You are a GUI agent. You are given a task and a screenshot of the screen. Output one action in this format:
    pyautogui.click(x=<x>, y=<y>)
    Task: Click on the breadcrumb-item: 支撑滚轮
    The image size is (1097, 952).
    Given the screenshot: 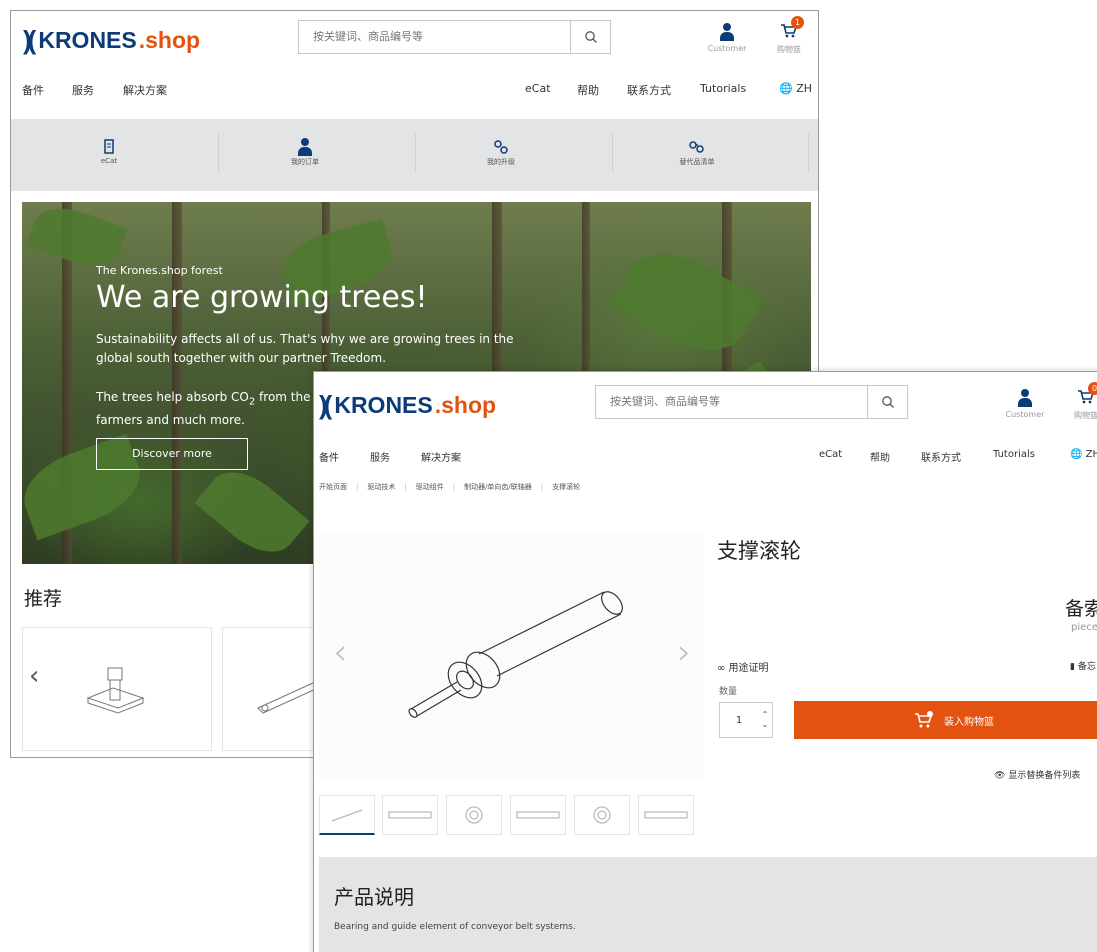 What is the action you would take?
    pyautogui.click(x=566, y=487)
    